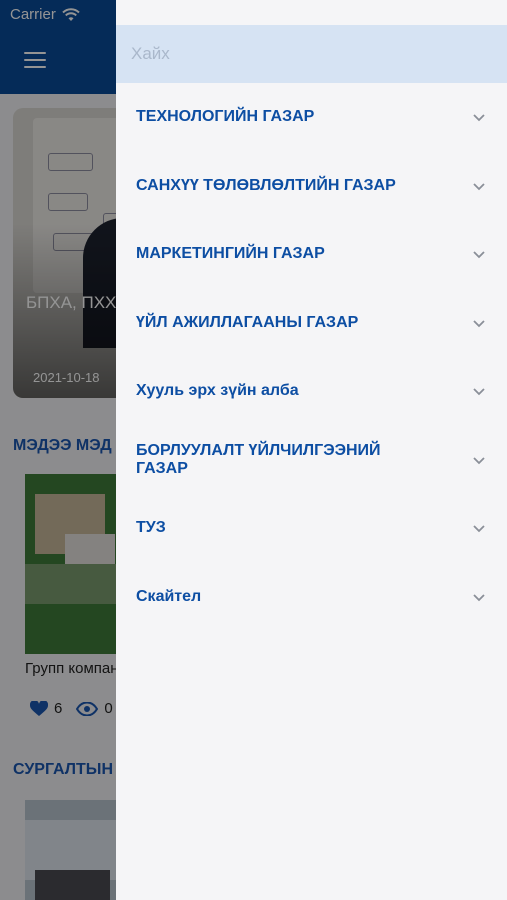 The width and height of the screenshot is (507, 900). What do you see at coordinates (311, 528) in the screenshot?
I see `menu-item-board: ТУЗ` at bounding box center [311, 528].